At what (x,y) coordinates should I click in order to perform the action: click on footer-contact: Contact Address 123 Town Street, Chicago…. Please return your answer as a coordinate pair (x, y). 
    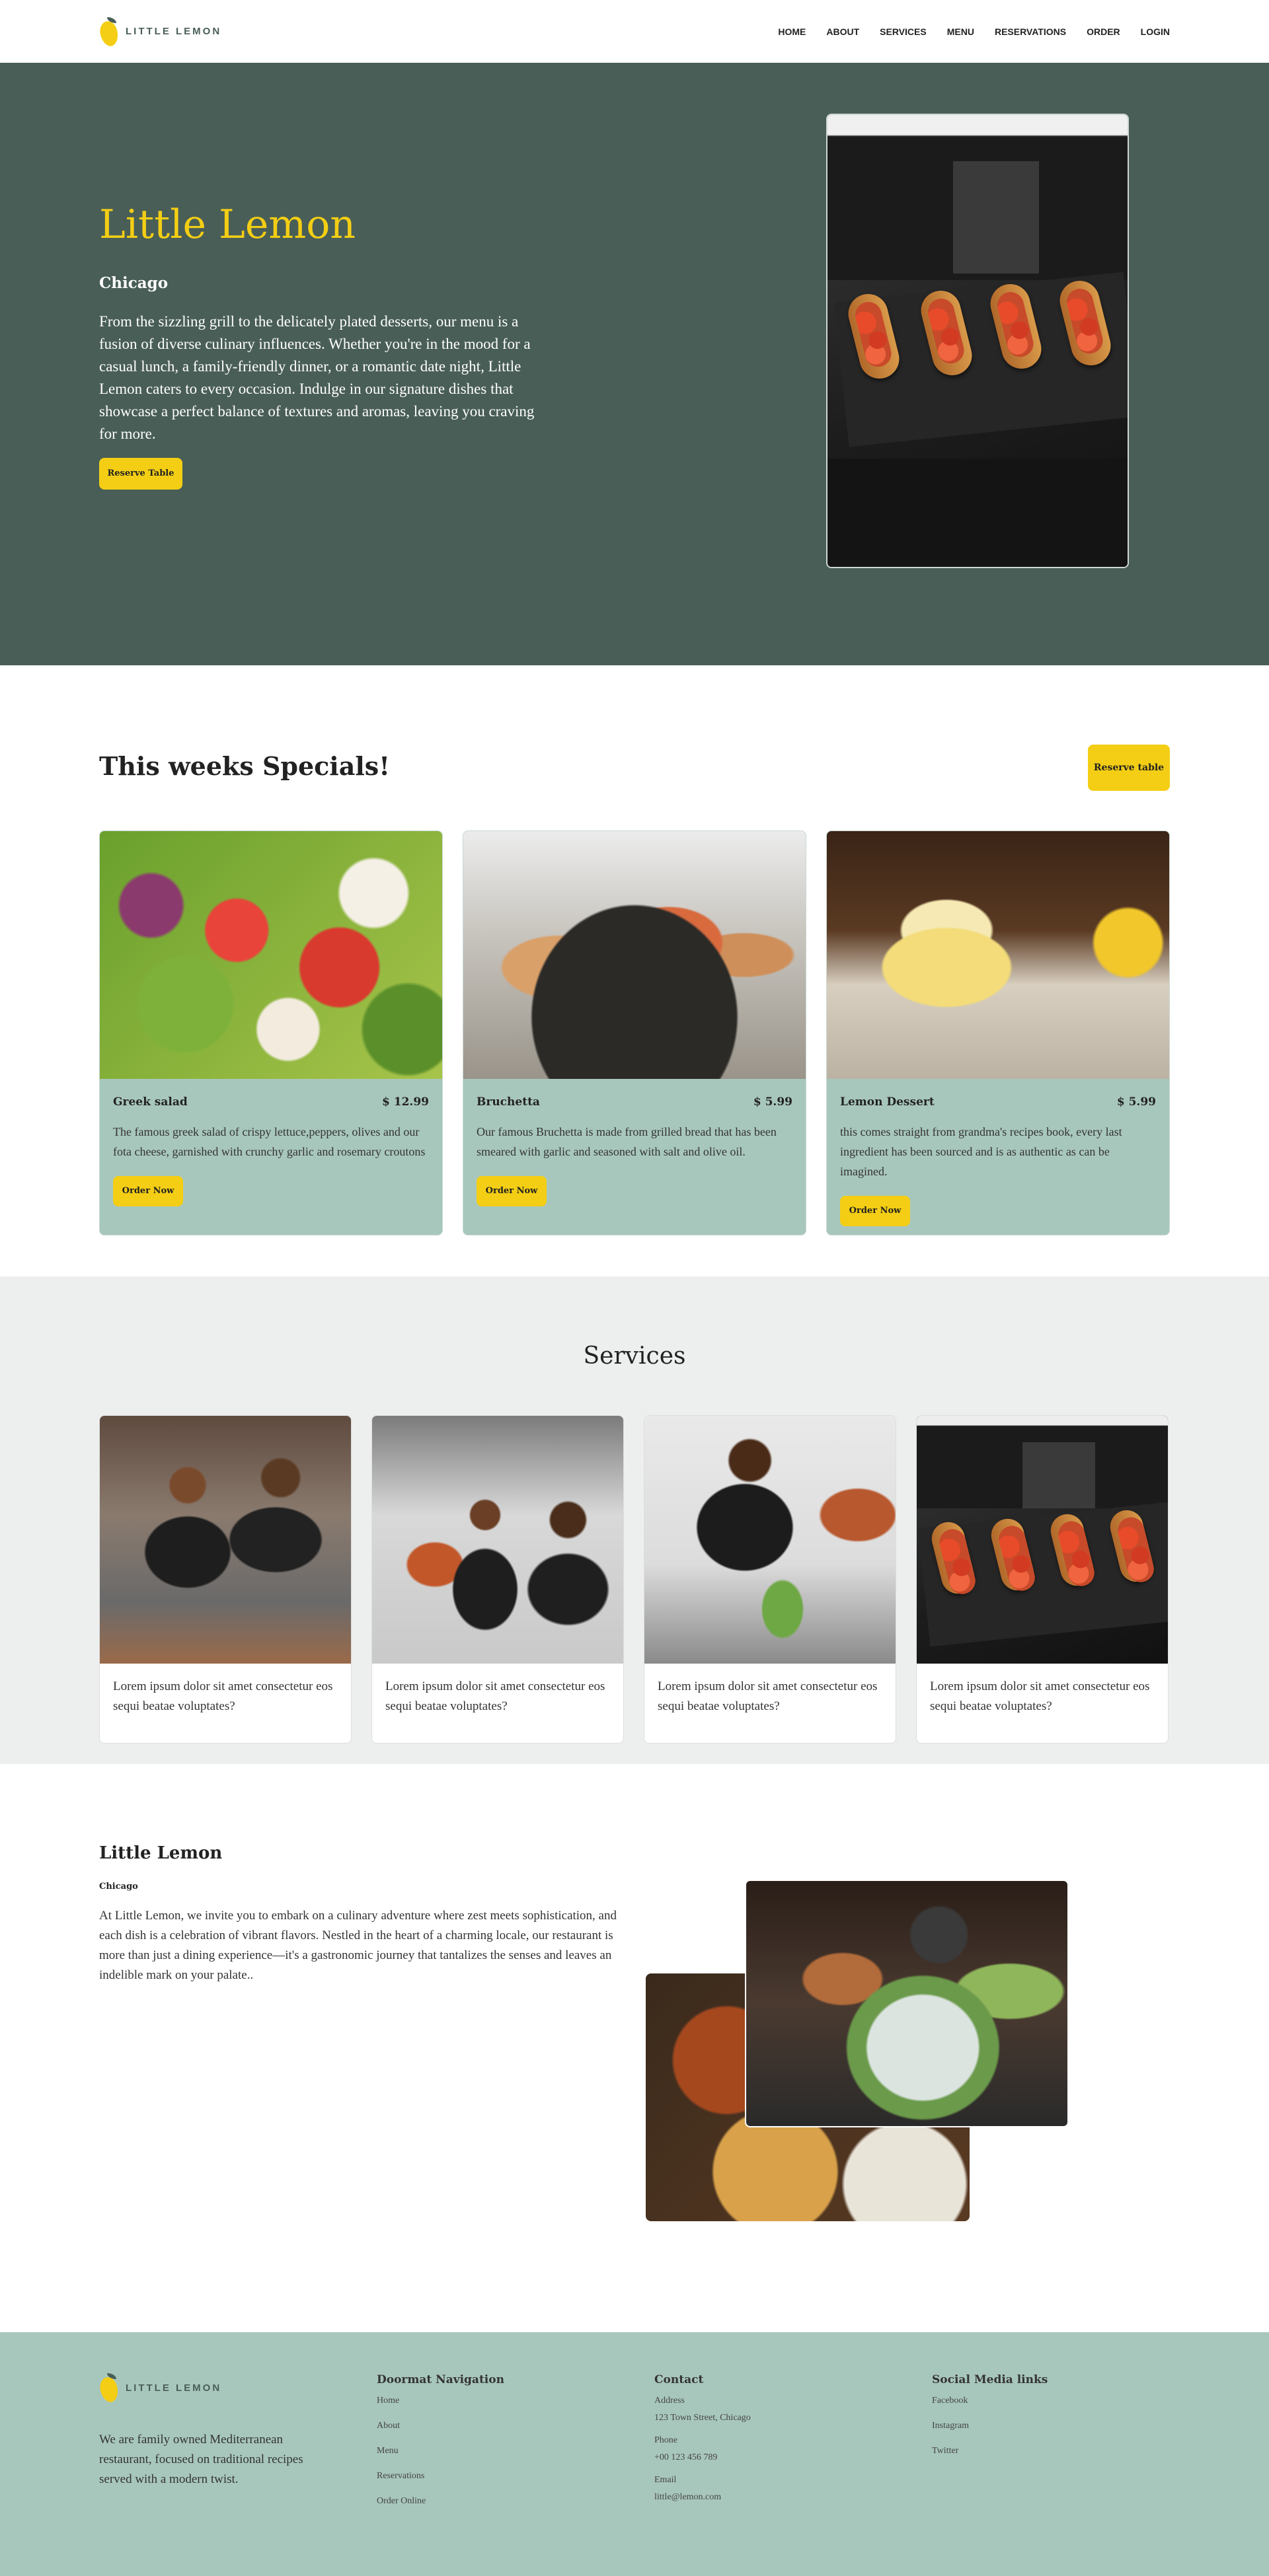
    Looking at the image, I should click on (702, 2443).